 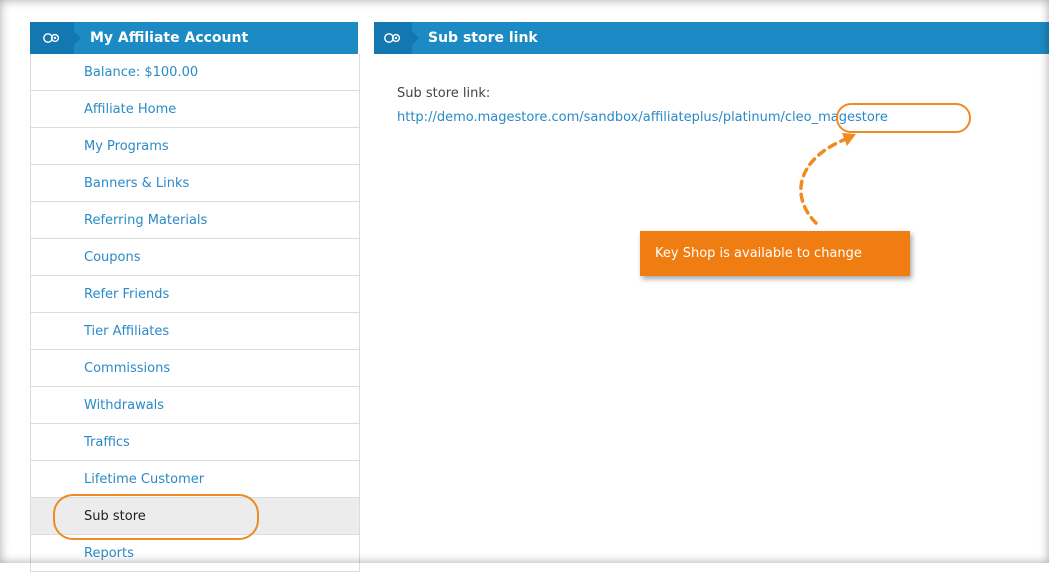 What do you see at coordinates (195, 442) in the screenshot?
I see `sidebar-item-traffics: Traffics` at bounding box center [195, 442].